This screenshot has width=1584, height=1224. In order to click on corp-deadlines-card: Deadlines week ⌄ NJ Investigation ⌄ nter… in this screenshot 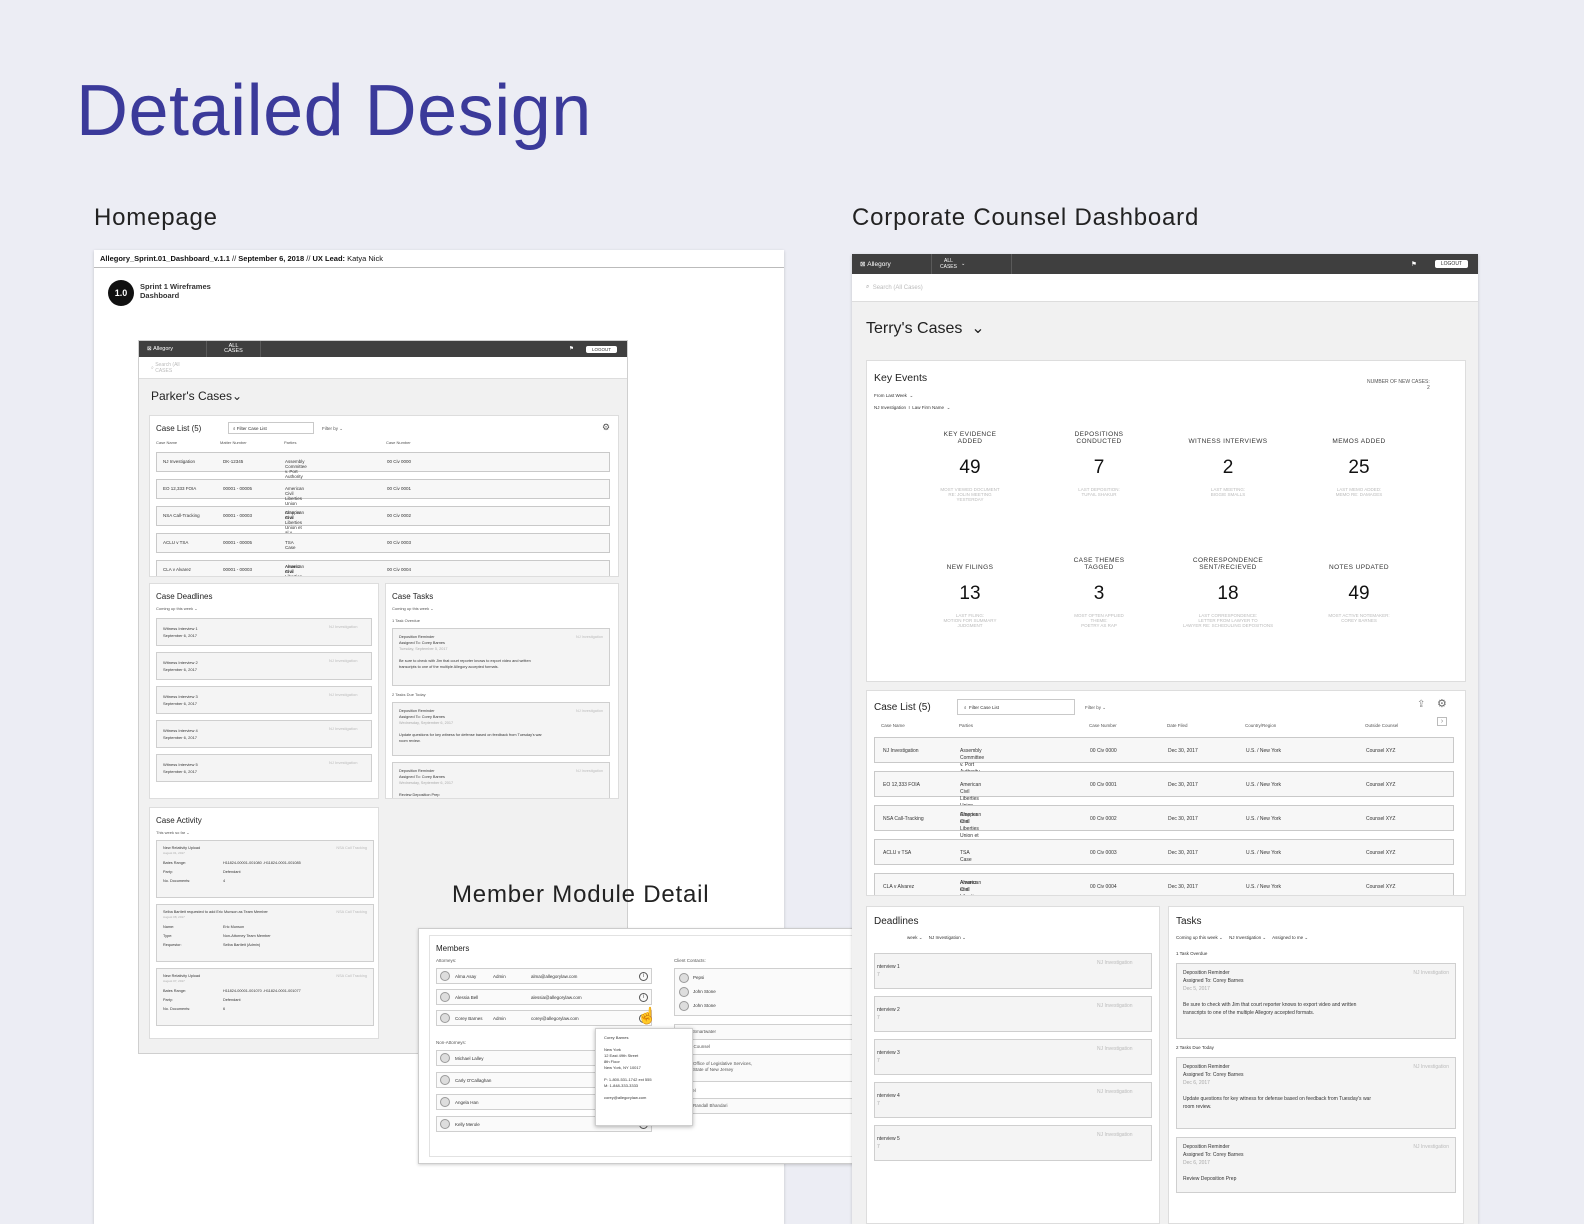, I will do `click(1013, 1065)`.